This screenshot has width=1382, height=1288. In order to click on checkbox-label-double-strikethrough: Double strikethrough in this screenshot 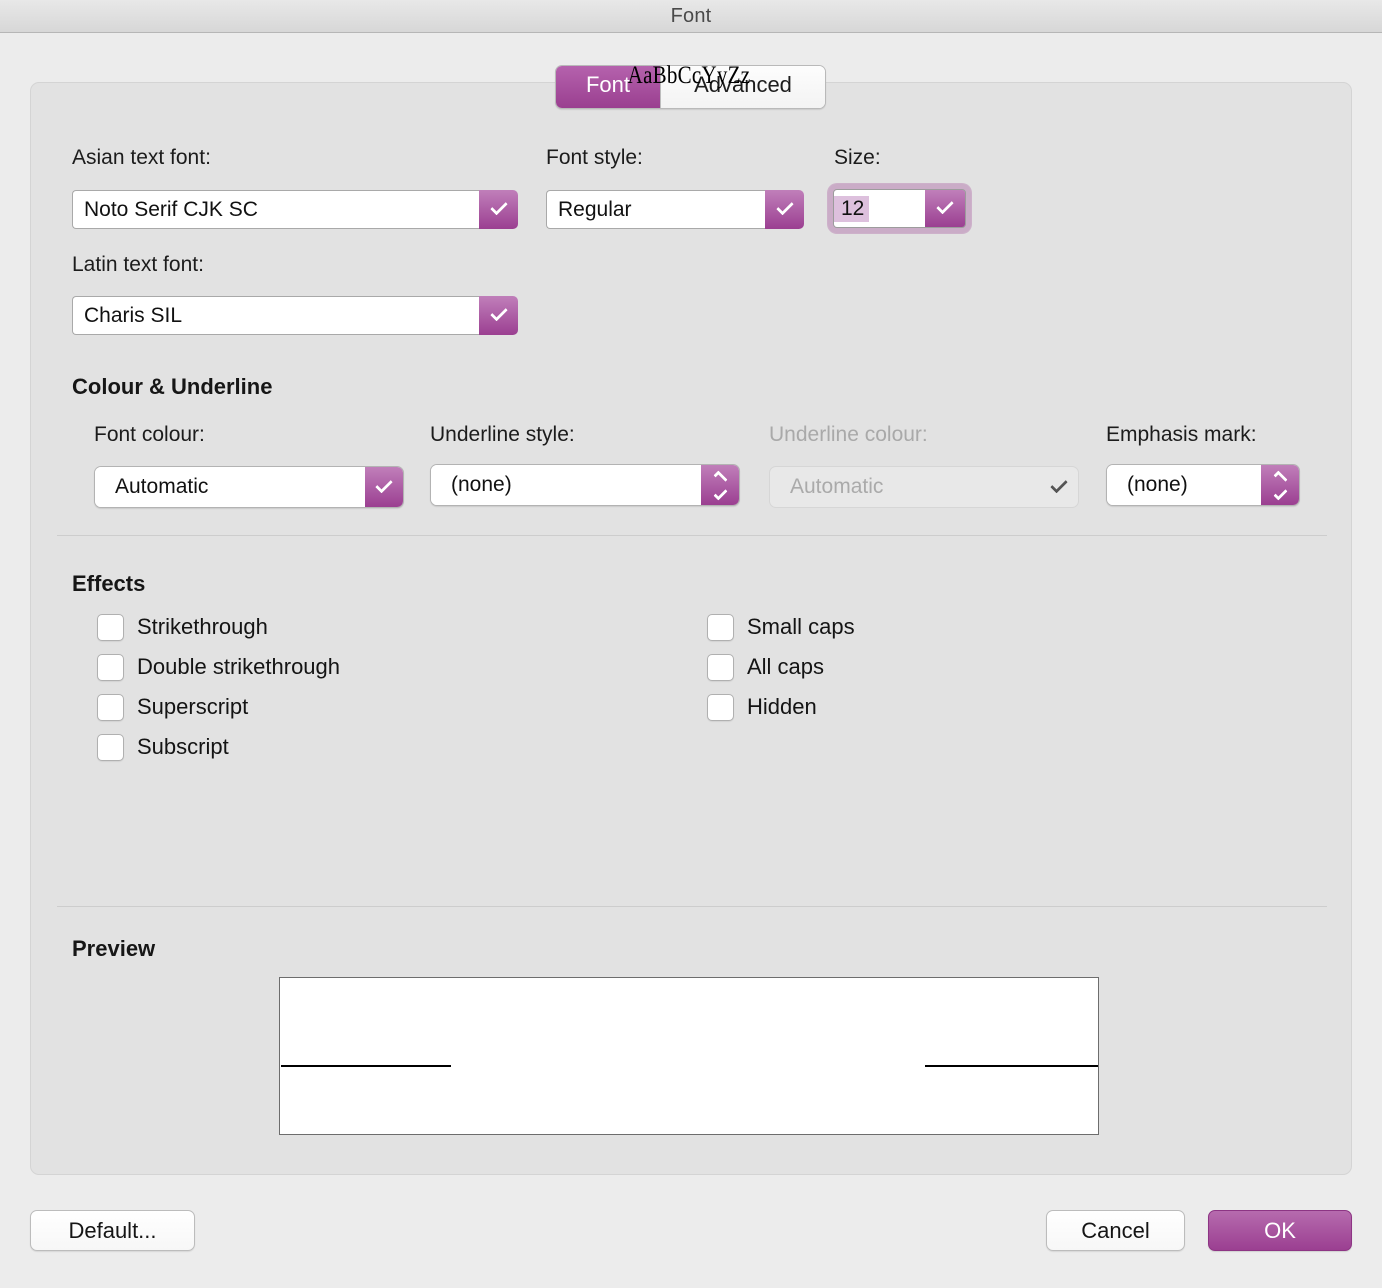, I will do `click(239, 666)`.